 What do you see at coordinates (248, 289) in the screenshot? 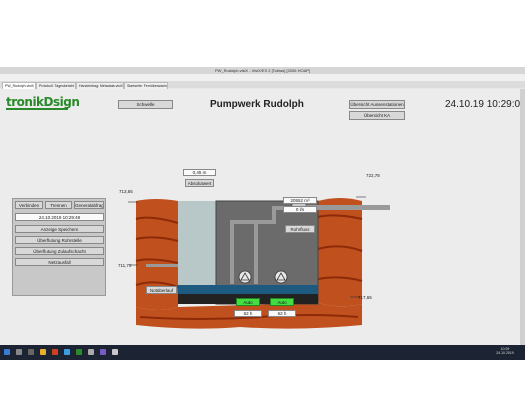
I see `chamber-water` at bounding box center [248, 289].